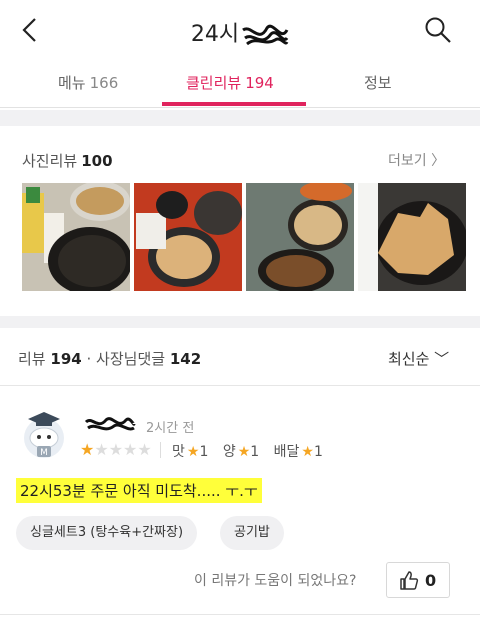 This screenshot has width=480, height=620. I want to click on active-tab-indicator, so click(234, 104).